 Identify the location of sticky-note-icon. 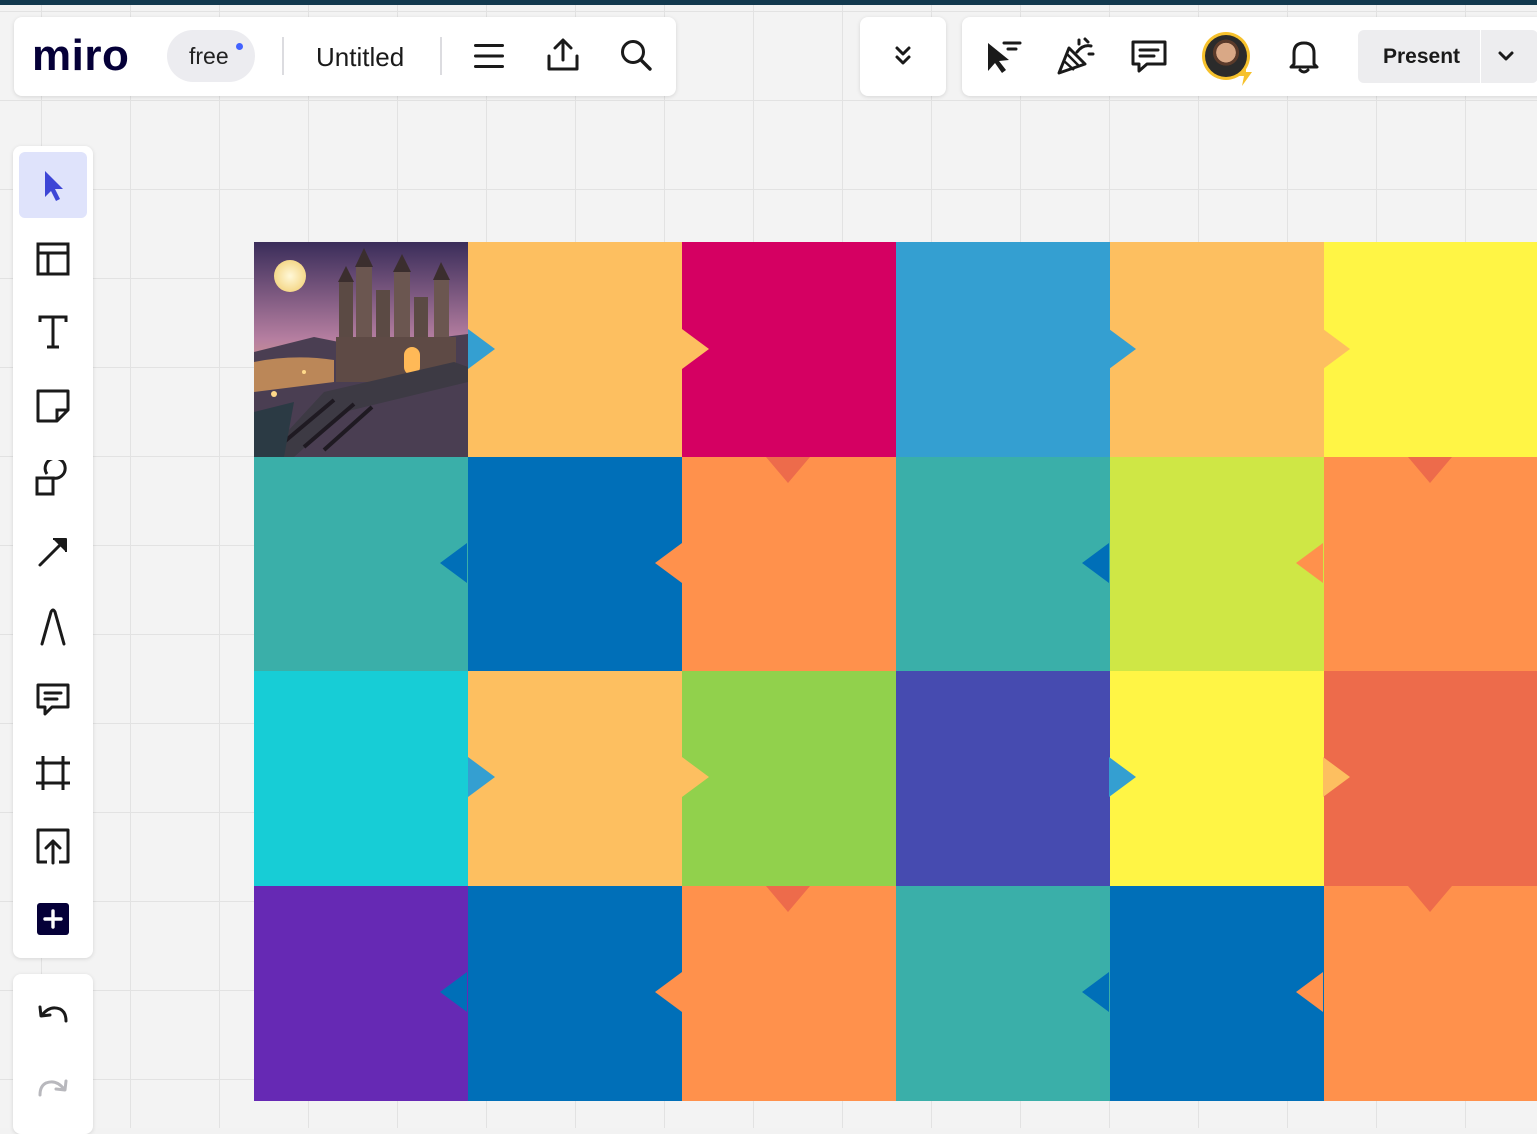
(53, 406).